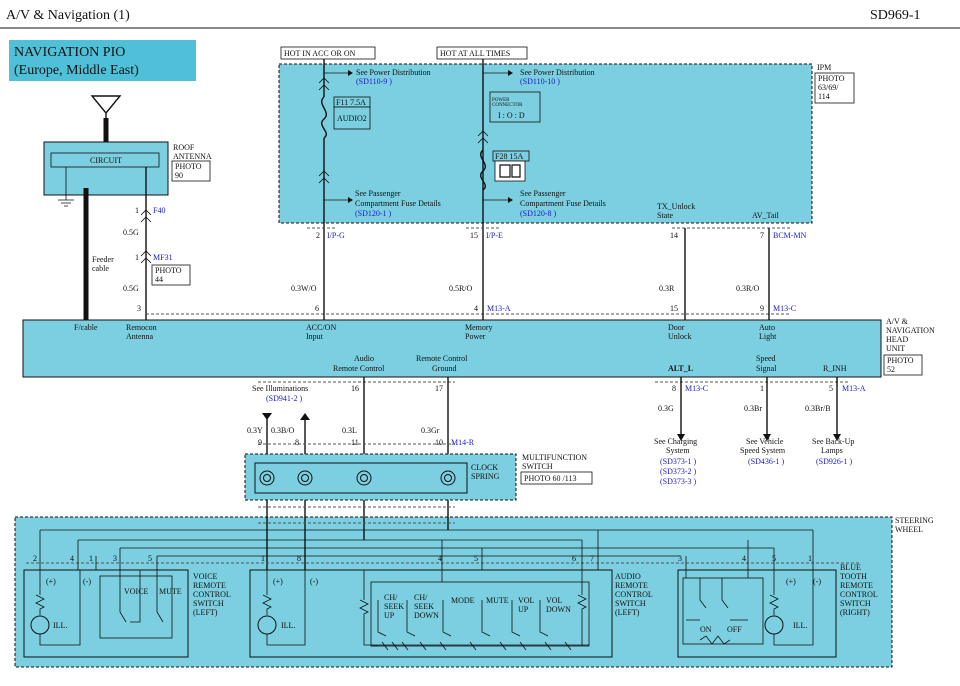 The height and width of the screenshot is (686, 960). Describe the element at coordinates (374, 81) in the screenshot. I see `see-power-dist-1-ref: (SD110-9 )` at that location.